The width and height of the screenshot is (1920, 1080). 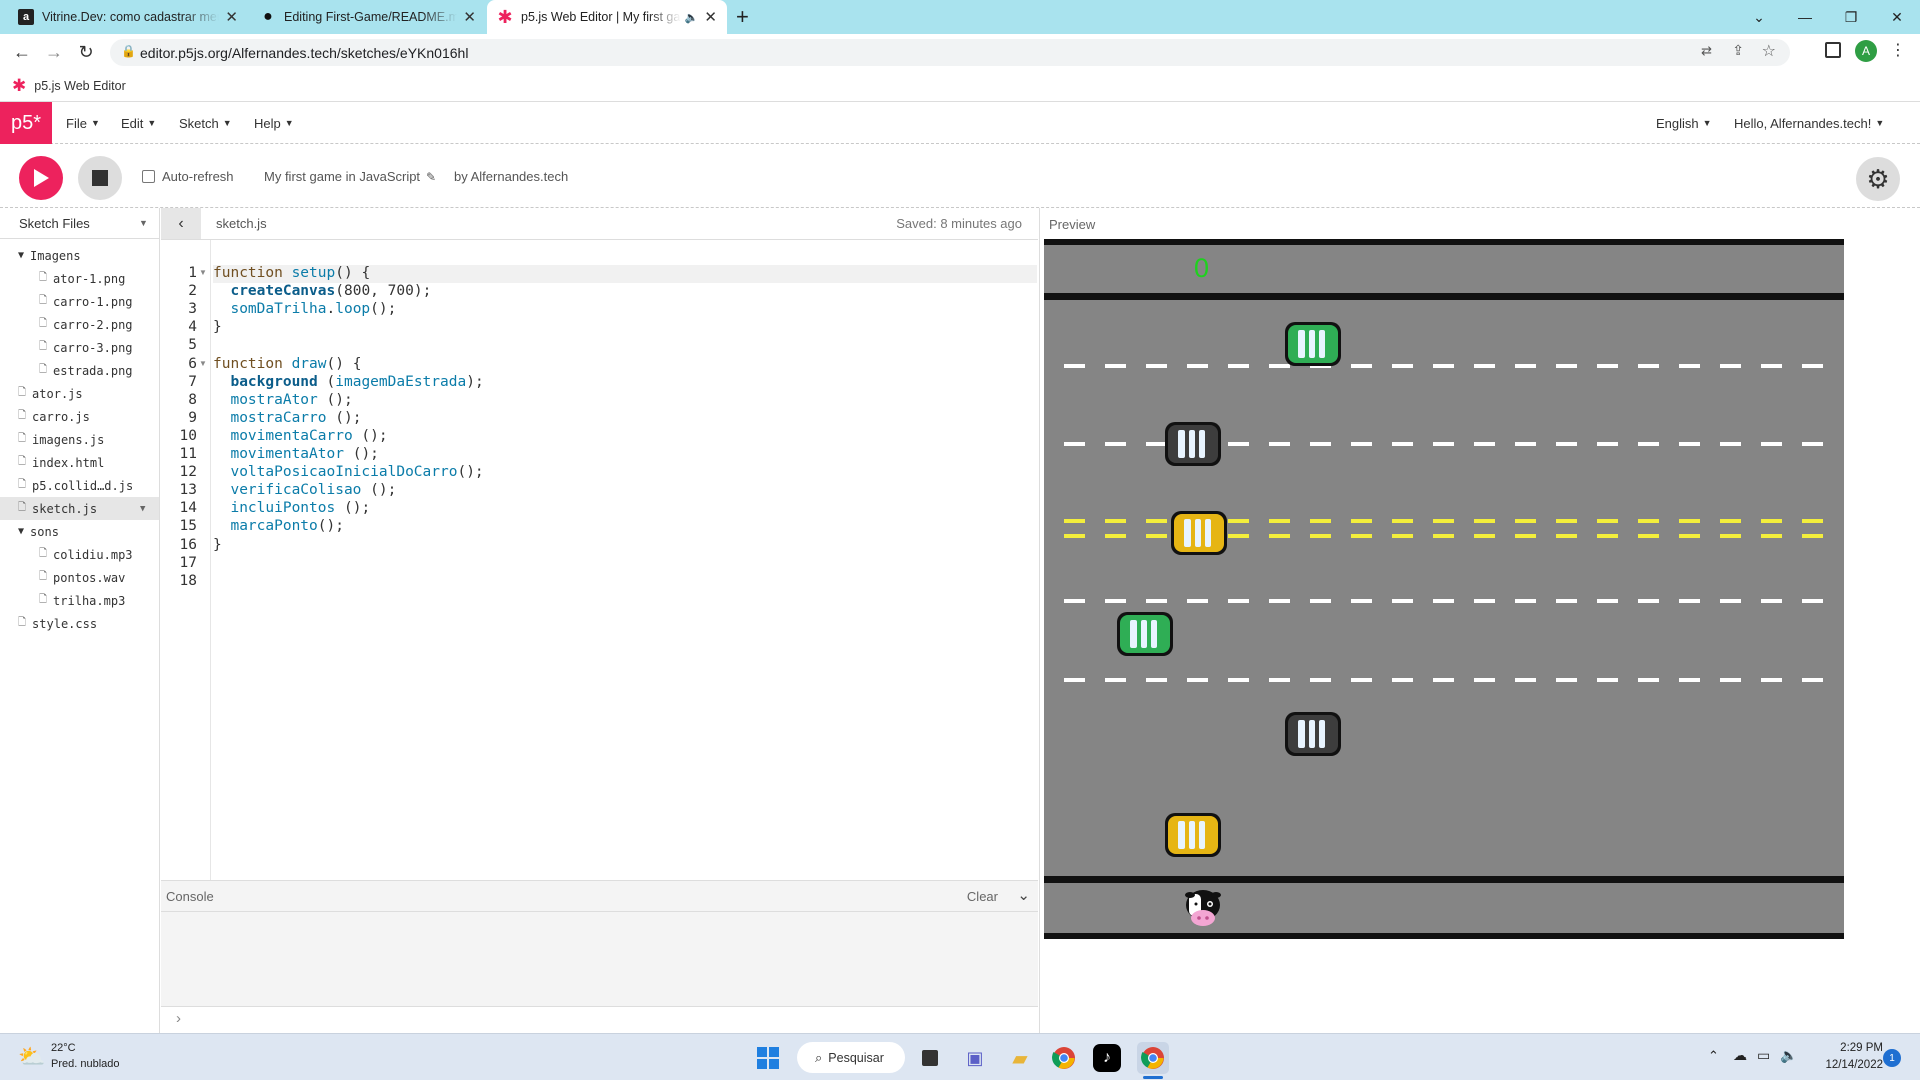 I want to click on file-item: 🗋 p5.collid…d.js, so click(x=79, y=485).